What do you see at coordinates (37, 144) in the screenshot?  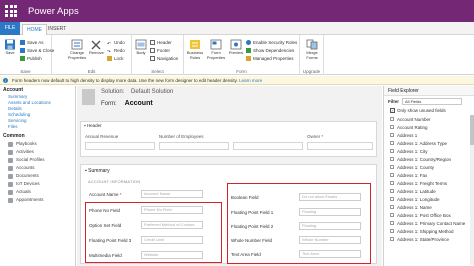 I see `nav-item-playbooks: Playbooks` at bounding box center [37, 144].